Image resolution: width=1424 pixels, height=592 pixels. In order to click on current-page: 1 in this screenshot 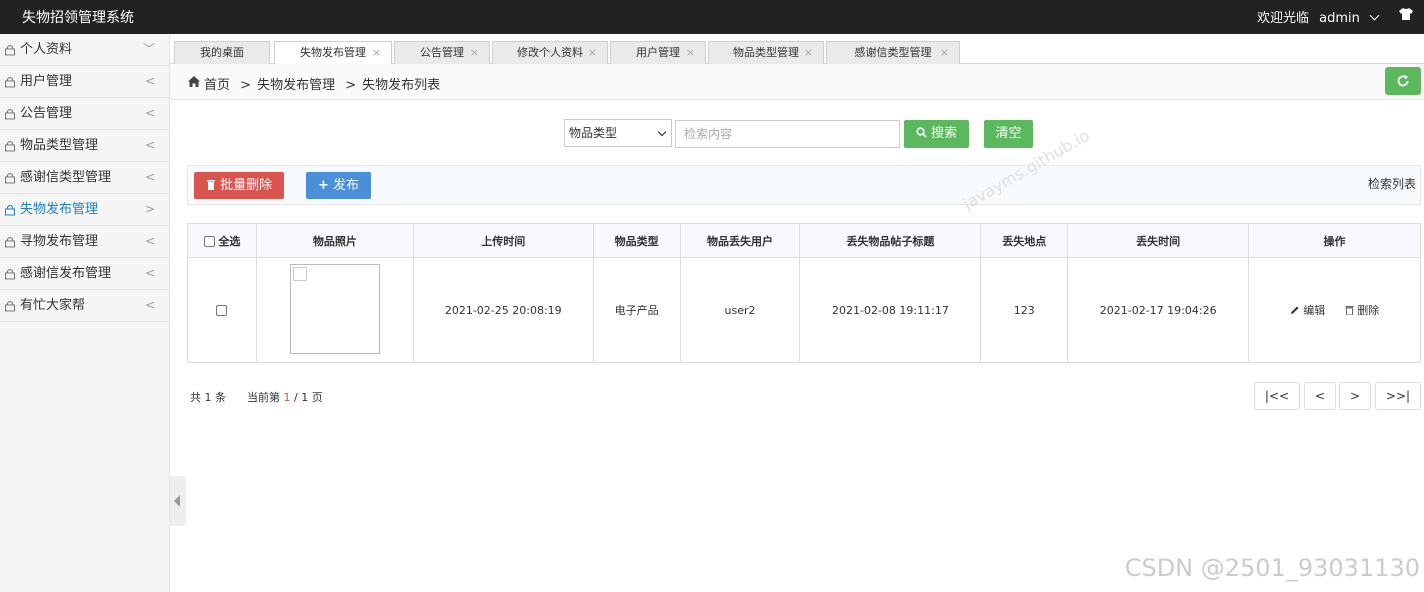, I will do `click(287, 397)`.